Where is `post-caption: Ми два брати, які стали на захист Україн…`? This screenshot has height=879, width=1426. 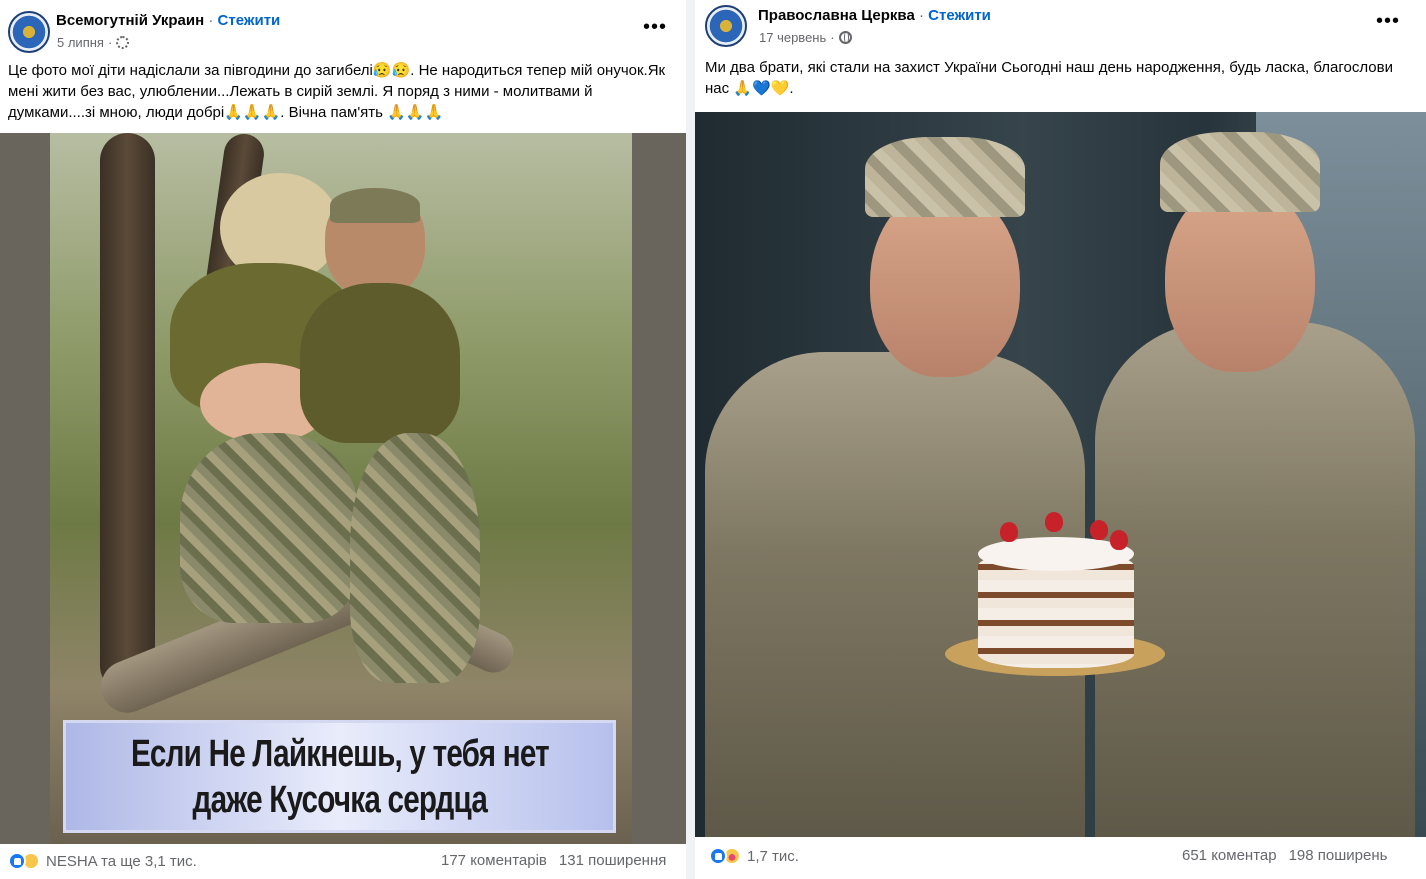
post-caption: Ми два брати, які стали на захист Україн… is located at coordinates (1049, 78).